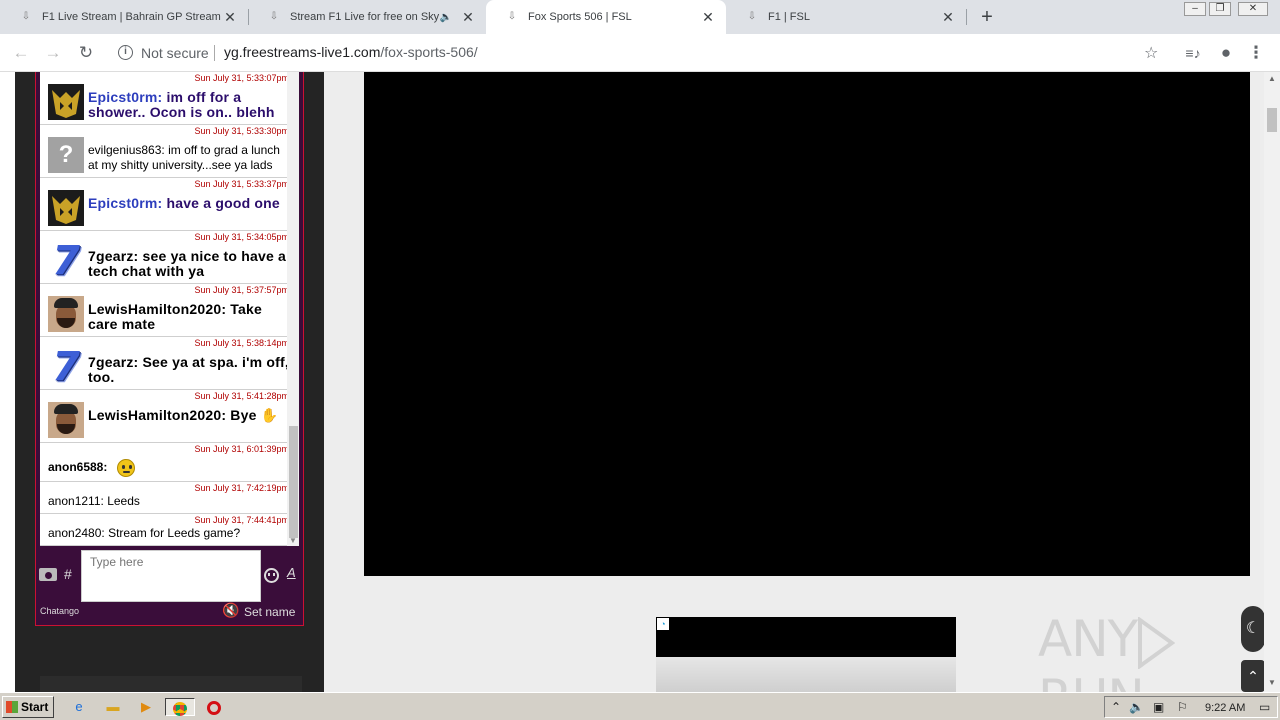 The image size is (1280, 720). I want to click on message-username: anon6588:, so click(77, 467).